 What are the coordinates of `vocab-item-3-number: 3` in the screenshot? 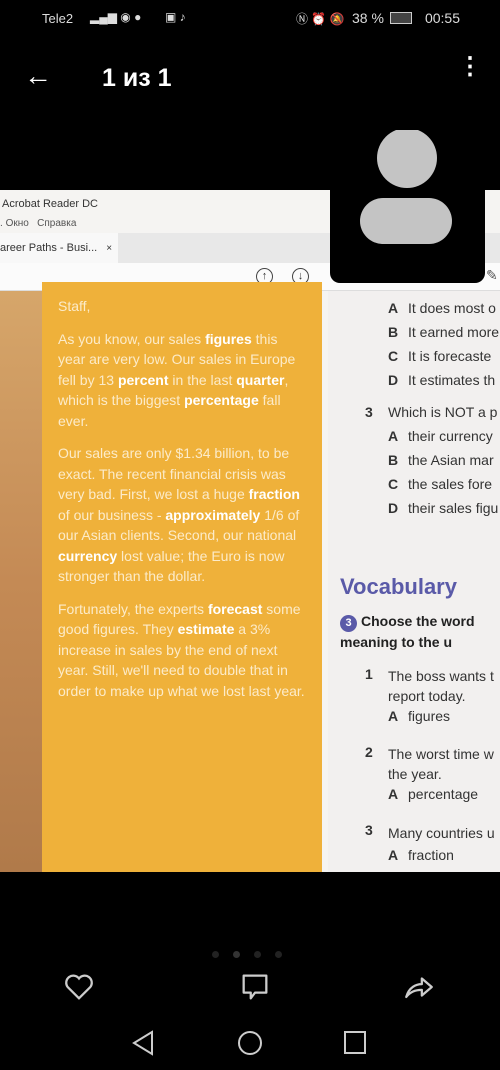 It's located at (369, 830).